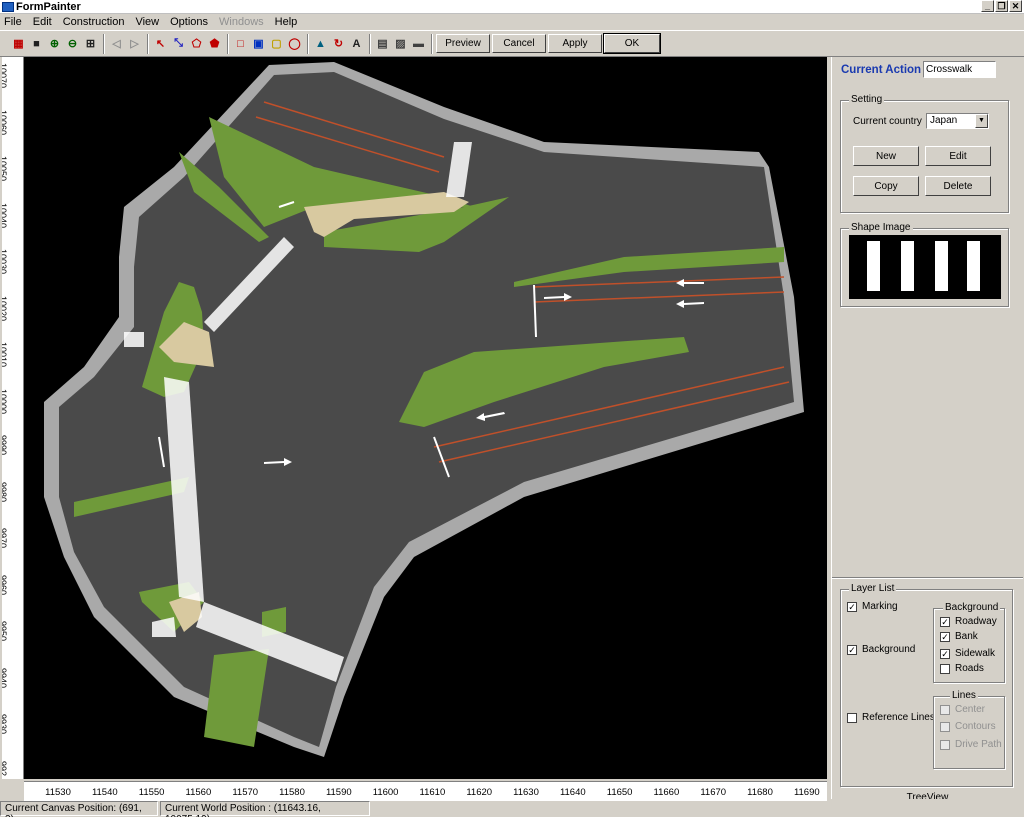 This screenshot has height=817, width=1024. I want to click on tree-view-tab: TreeView, so click(927, 795).